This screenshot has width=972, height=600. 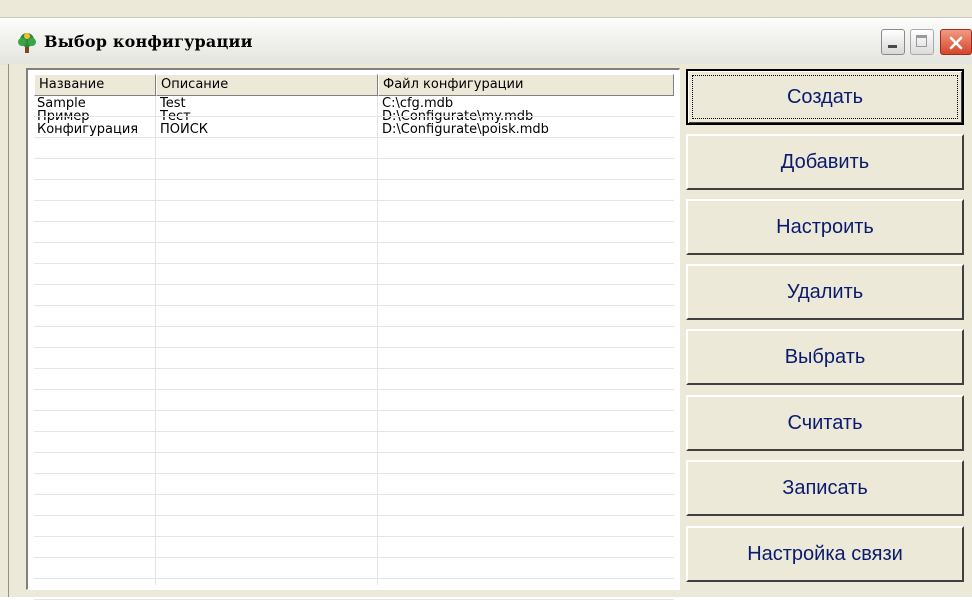 I want to click on column-header-description: Описание, so click(x=267, y=85).